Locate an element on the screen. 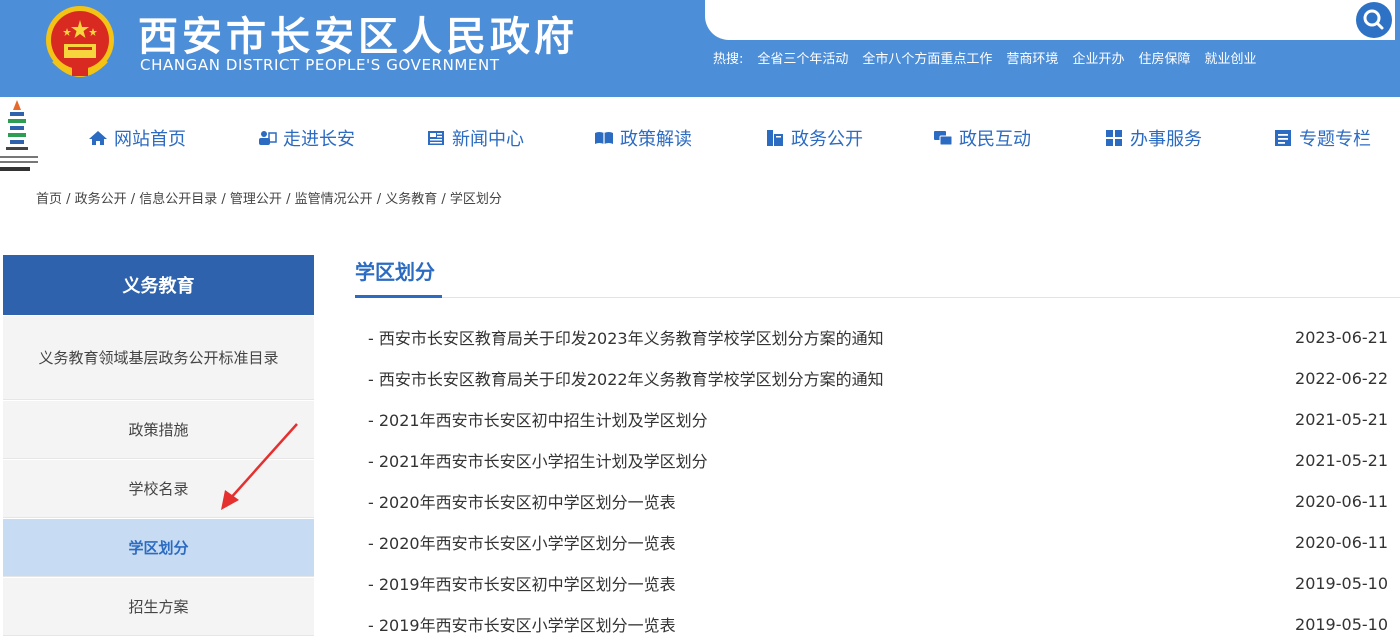 The height and width of the screenshot is (639, 1400). list-item: - 2020年西安市长安区小学学区划分一览表 2020-06-11 is located at coordinates (878, 542).